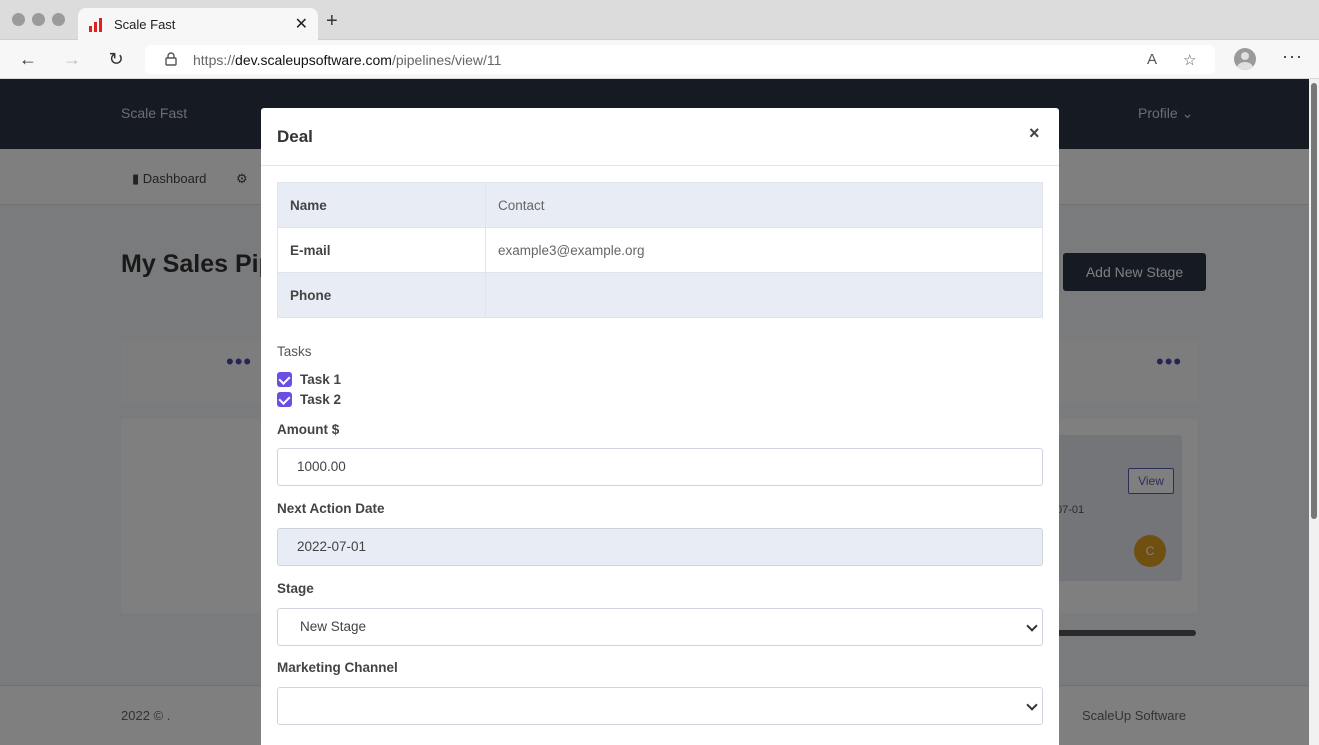 This screenshot has height=745, width=1319. What do you see at coordinates (1245, 59) in the screenshot?
I see `browser-profile-icon` at bounding box center [1245, 59].